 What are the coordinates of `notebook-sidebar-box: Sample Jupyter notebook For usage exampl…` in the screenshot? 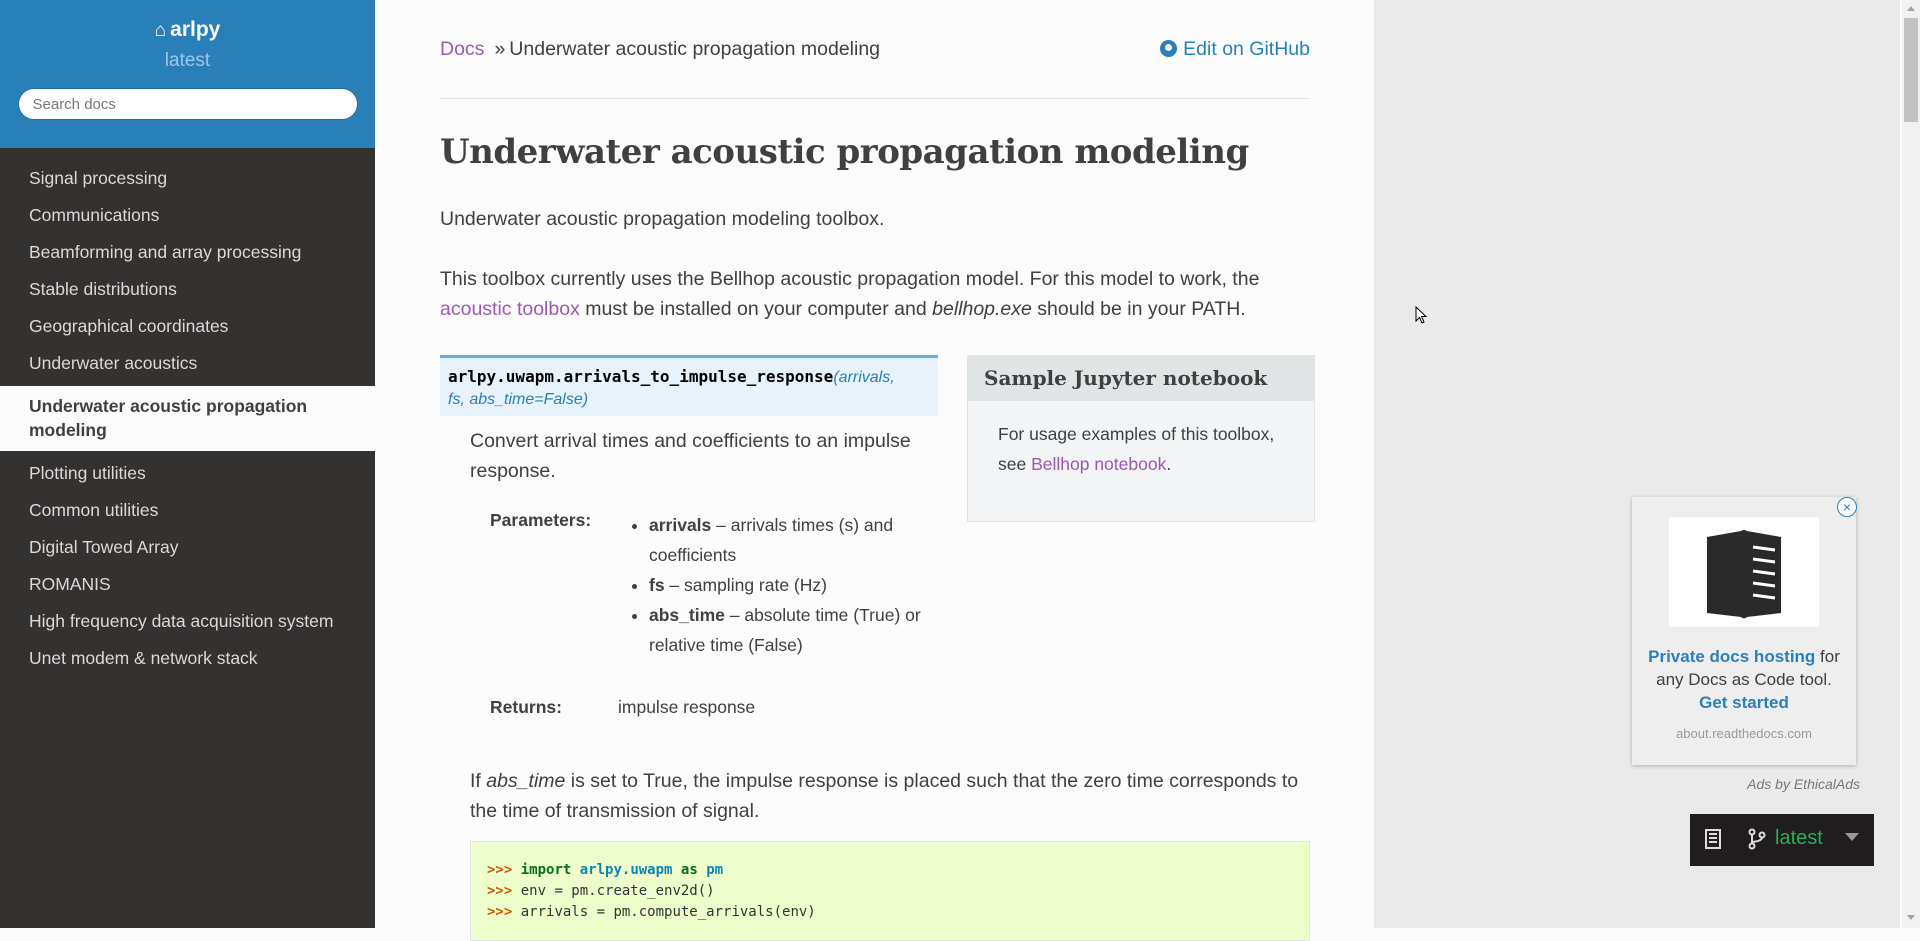 It's located at (1141, 438).